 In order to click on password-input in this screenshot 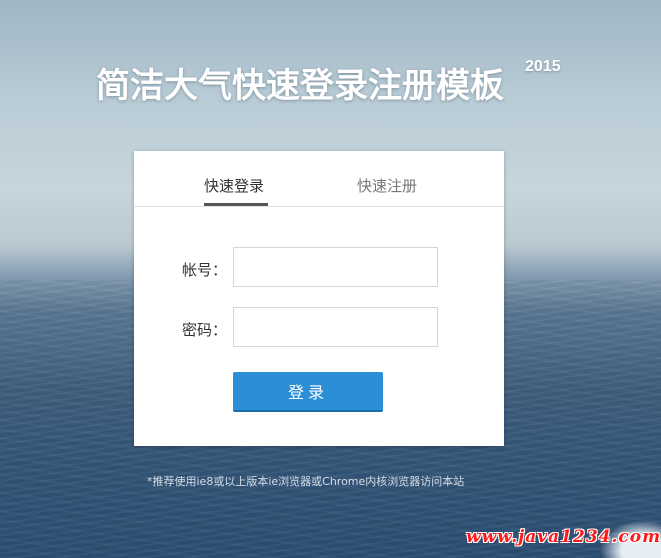, I will do `click(335, 327)`.